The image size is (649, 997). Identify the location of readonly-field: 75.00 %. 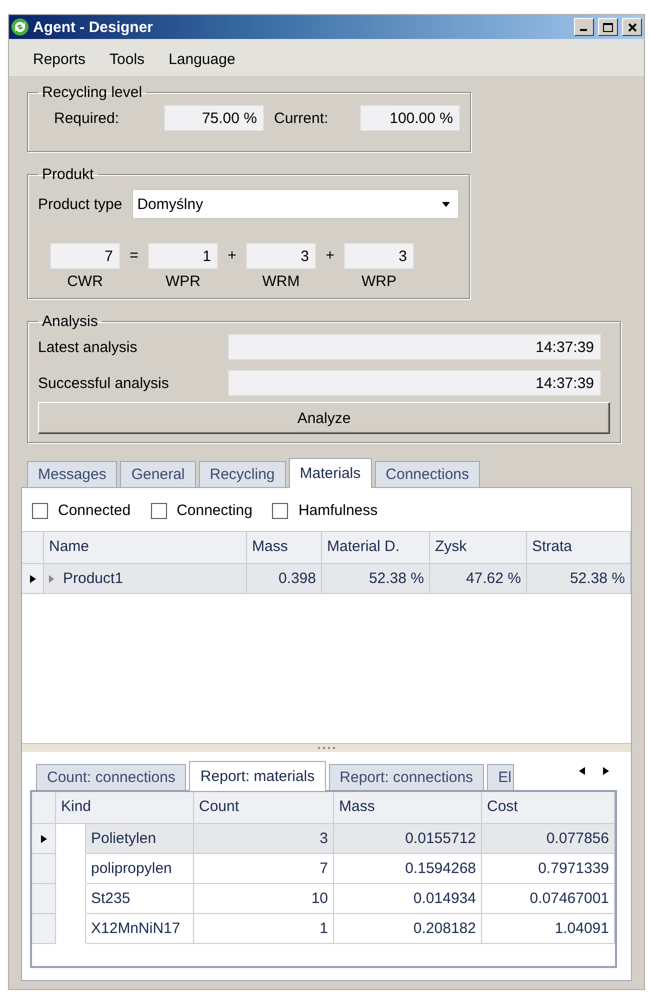
(214, 118).